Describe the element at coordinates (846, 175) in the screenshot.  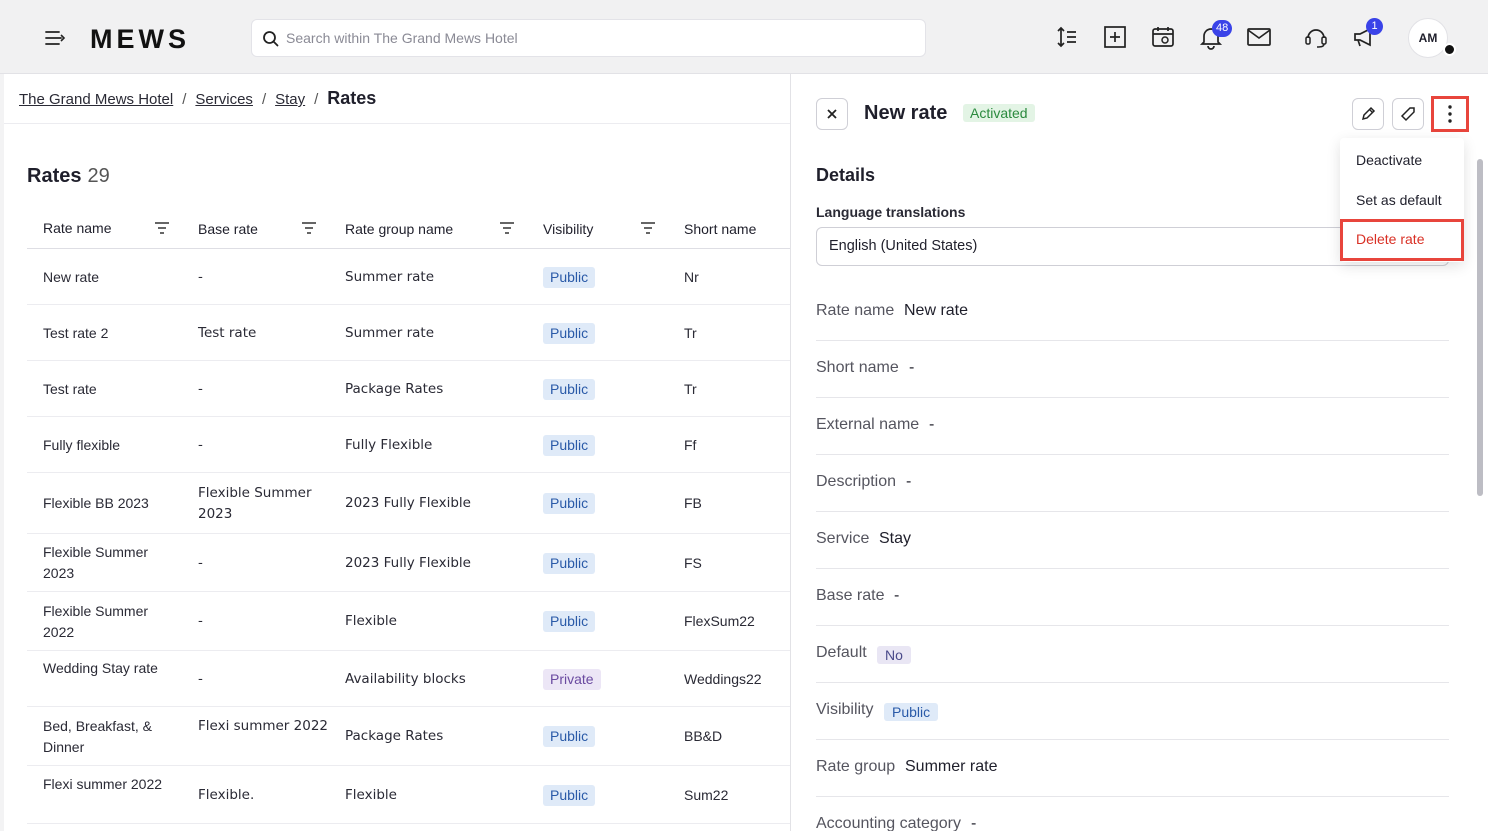
I see `details-heading: Details` at that location.